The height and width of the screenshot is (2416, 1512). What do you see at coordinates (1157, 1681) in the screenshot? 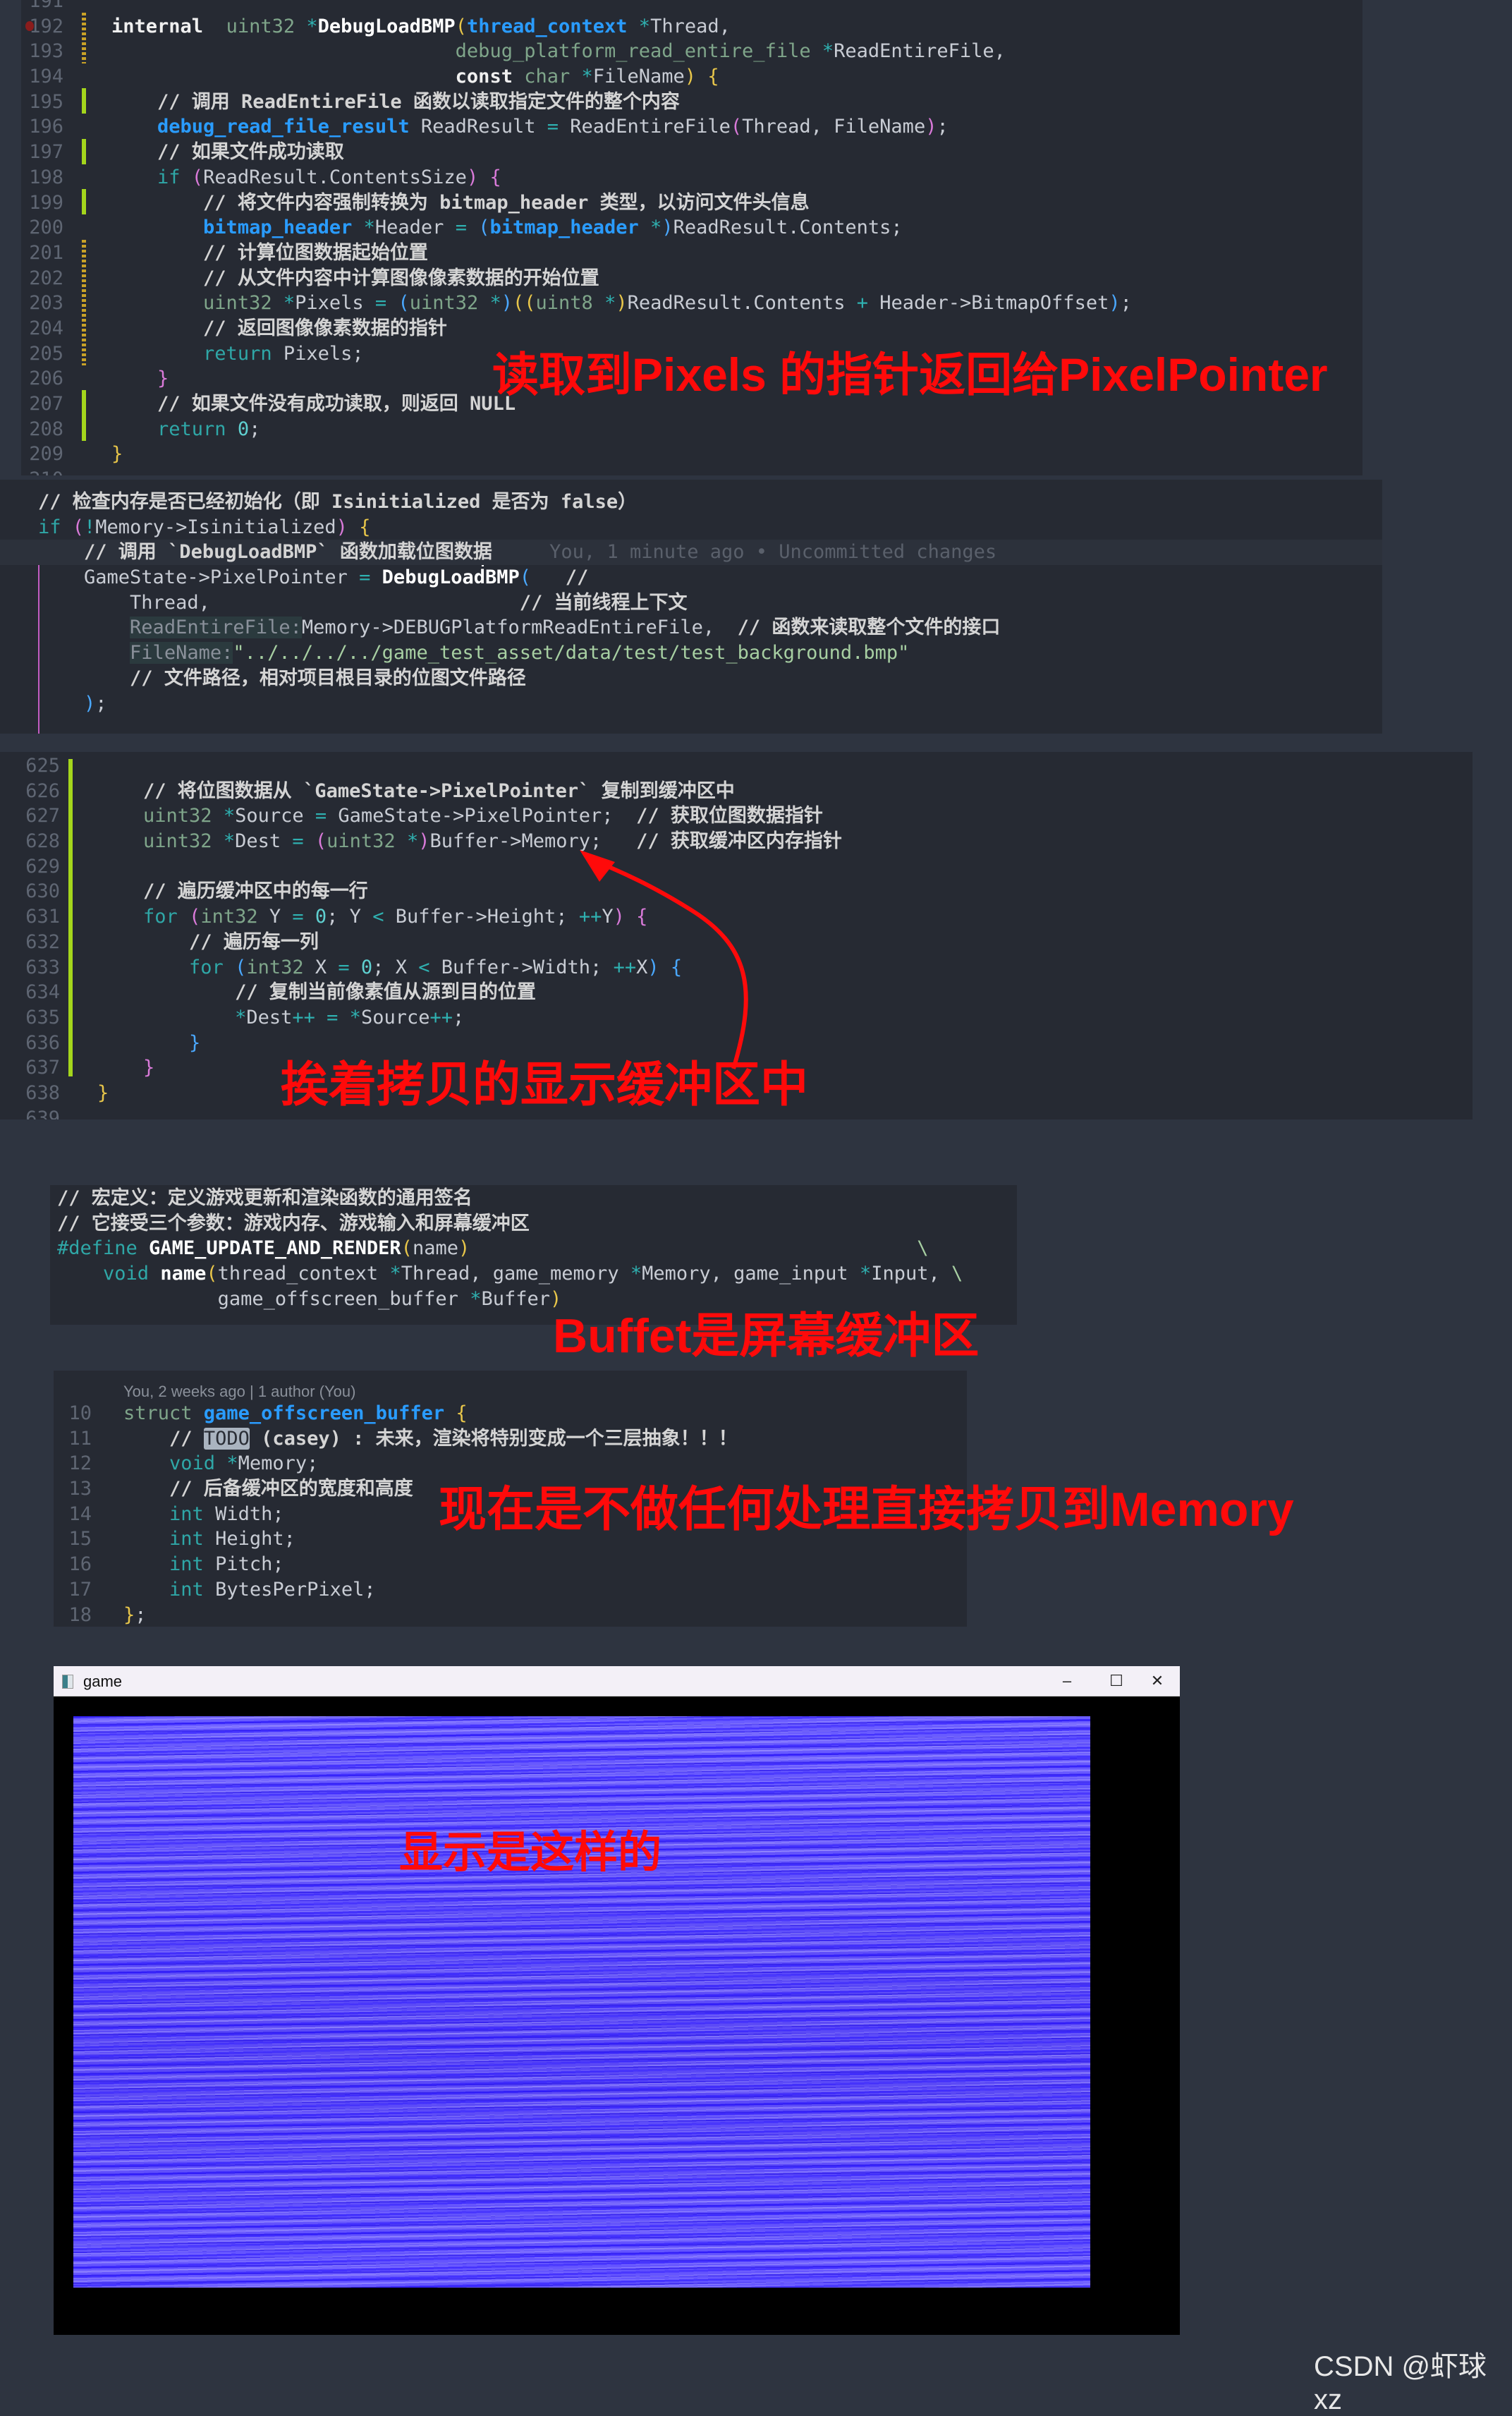
I see `close-button: ✕` at bounding box center [1157, 1681].